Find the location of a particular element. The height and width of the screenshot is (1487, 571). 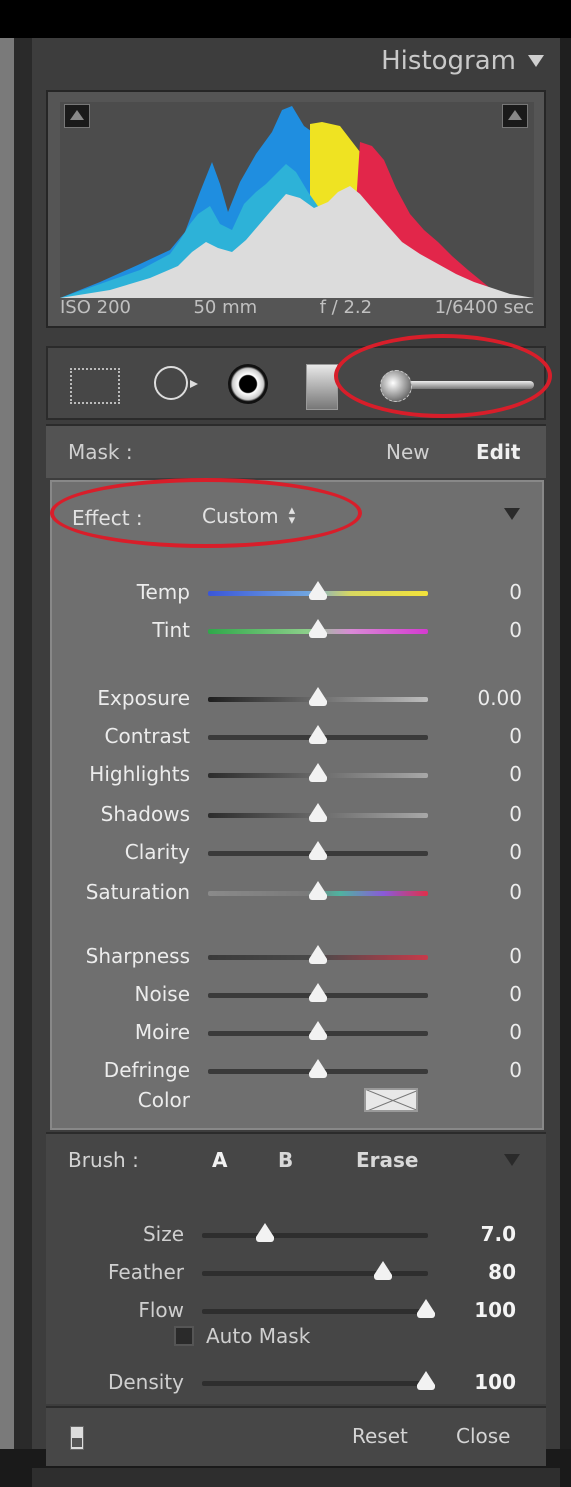

temp-slider-thumb is located at coordinates (318, 590).